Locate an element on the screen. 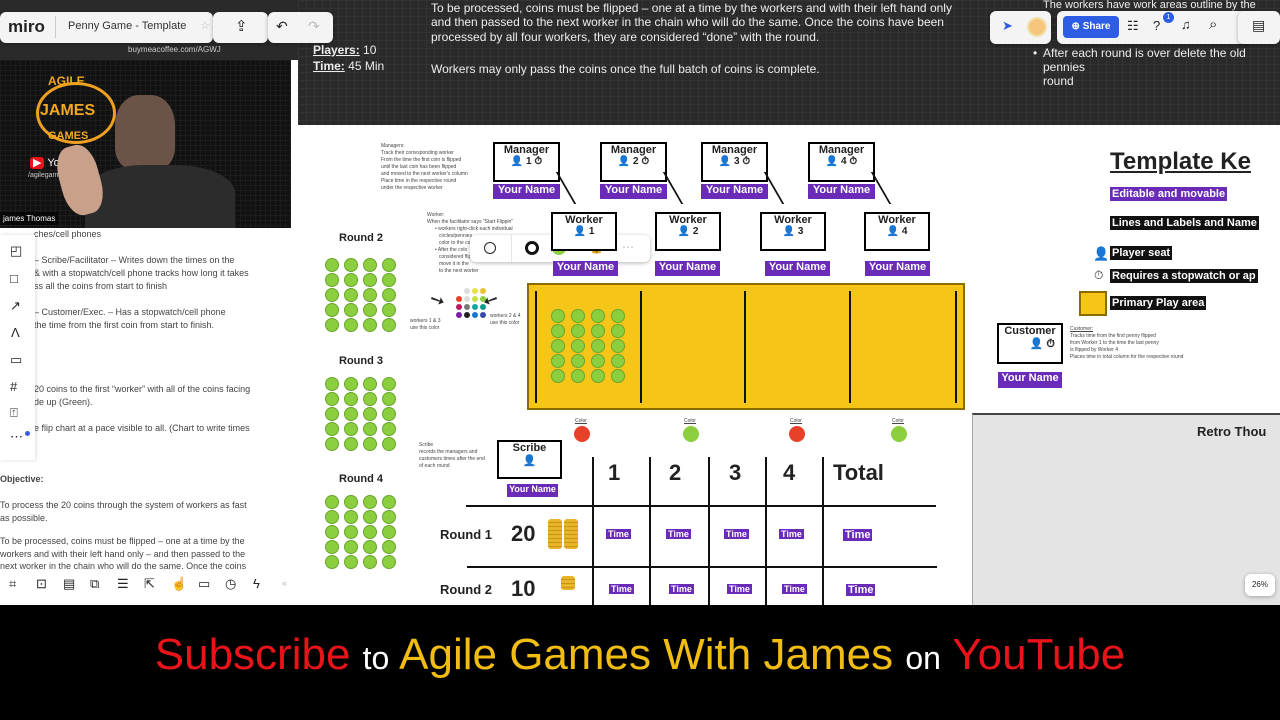 The width and height of the screenshot is (1280, 720). customer-name-field: Your Name is located at coordinates (1030, 380).